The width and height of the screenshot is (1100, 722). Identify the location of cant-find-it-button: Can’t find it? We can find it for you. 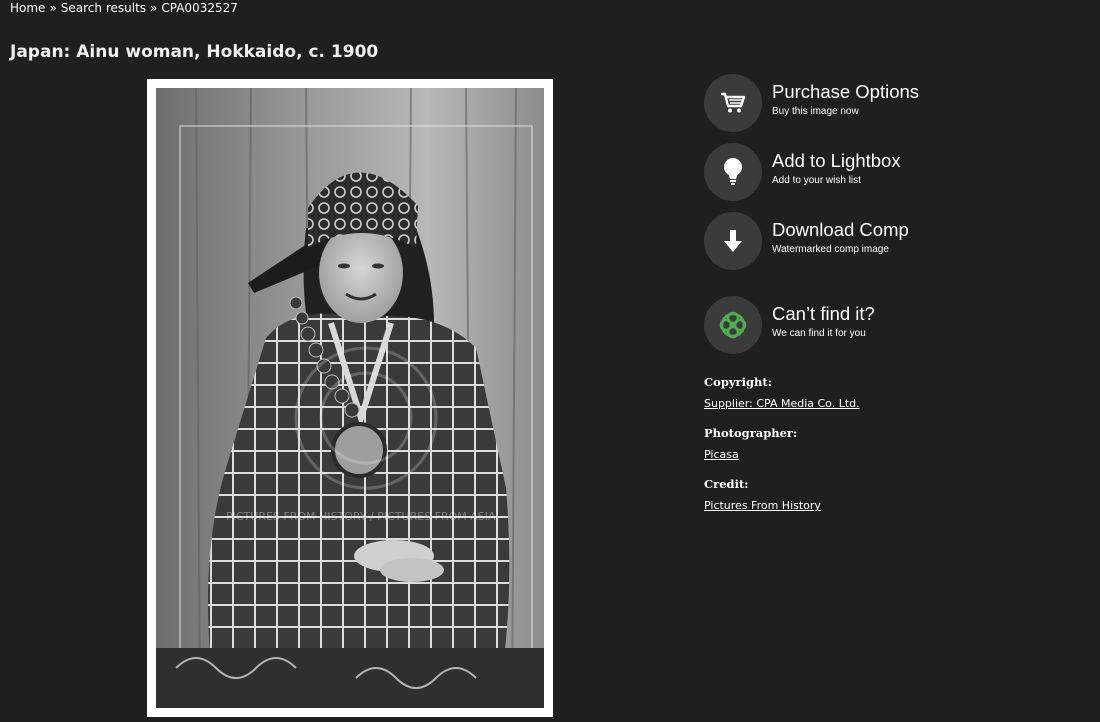
(854, 325).